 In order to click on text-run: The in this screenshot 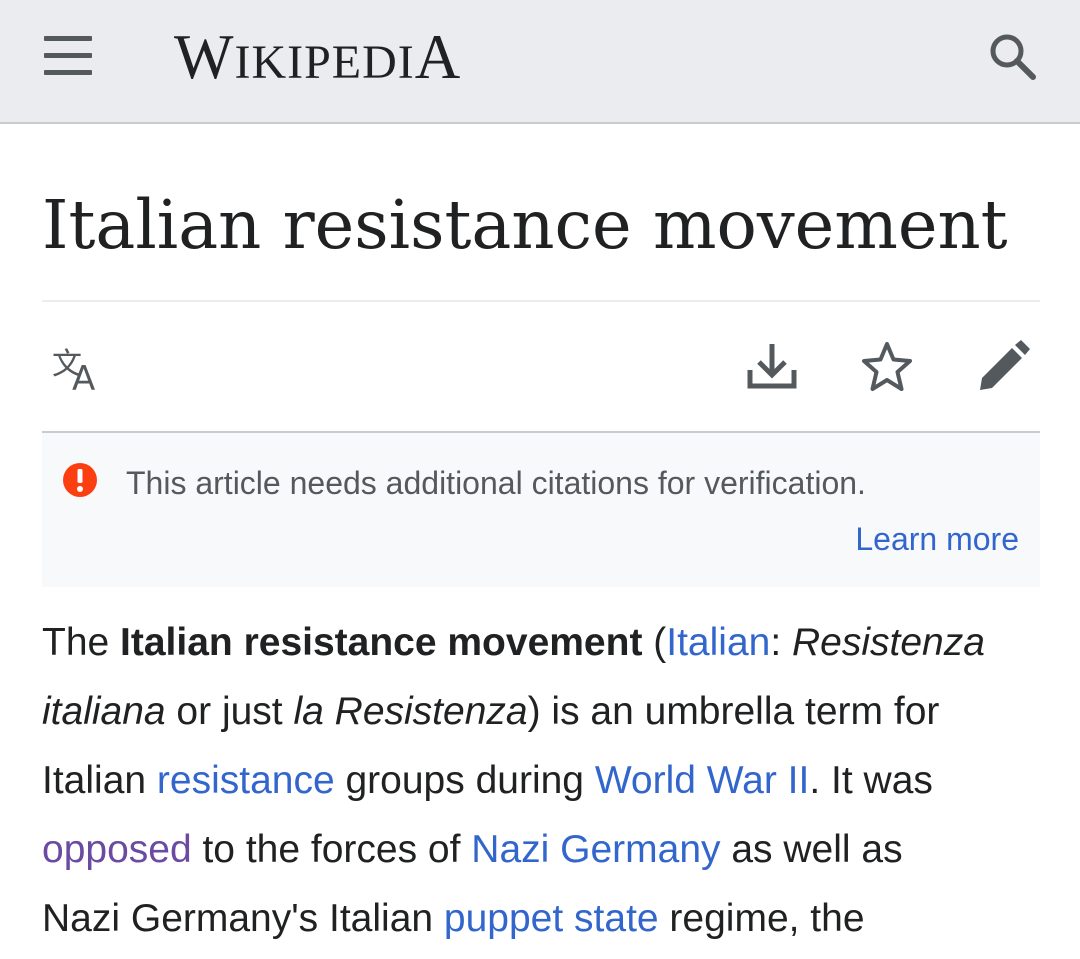, I will do `click(81, 642)`.